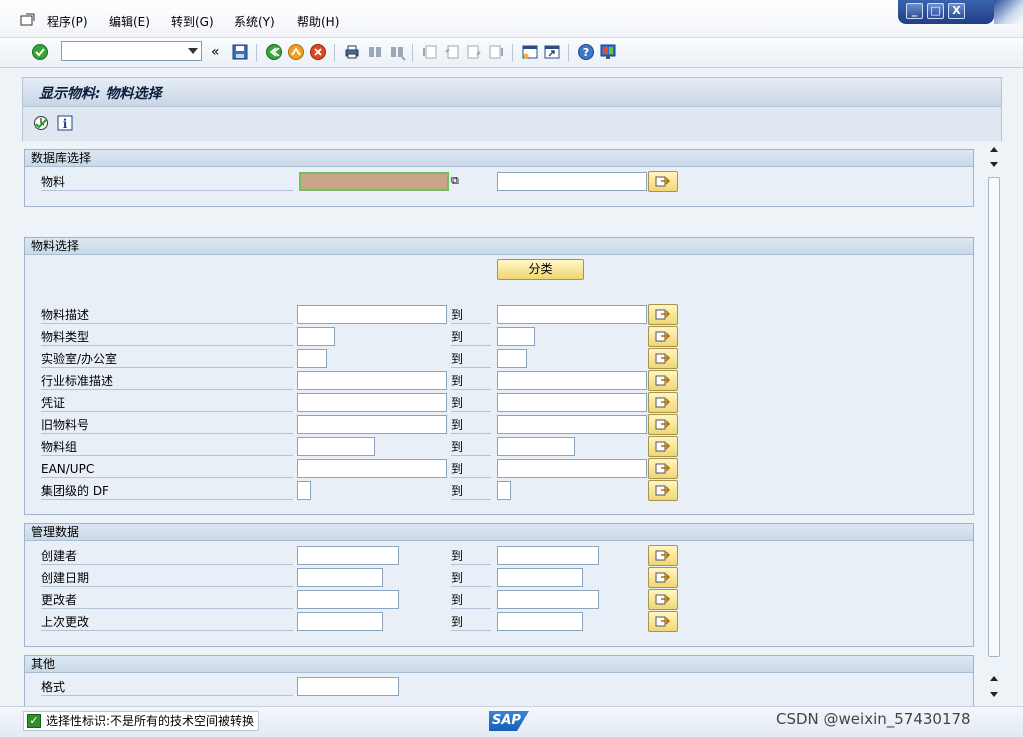 The width and height of the screenshot is (1023, 737). I want to click on maximize-button: □, so click(935, 11).